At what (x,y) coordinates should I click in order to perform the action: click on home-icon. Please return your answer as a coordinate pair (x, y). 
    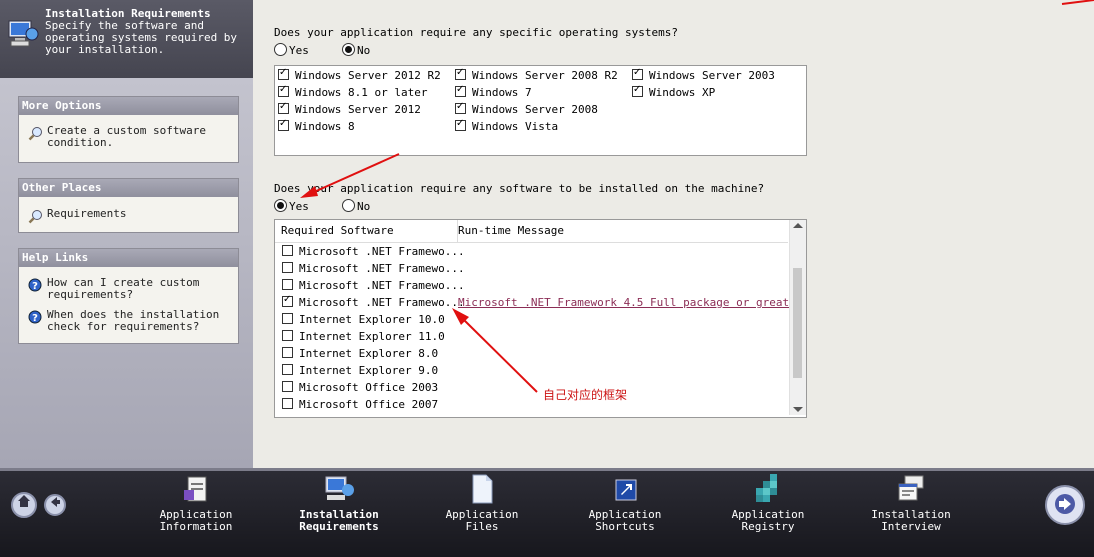
    Looking at the image, I should click on (24, 503).